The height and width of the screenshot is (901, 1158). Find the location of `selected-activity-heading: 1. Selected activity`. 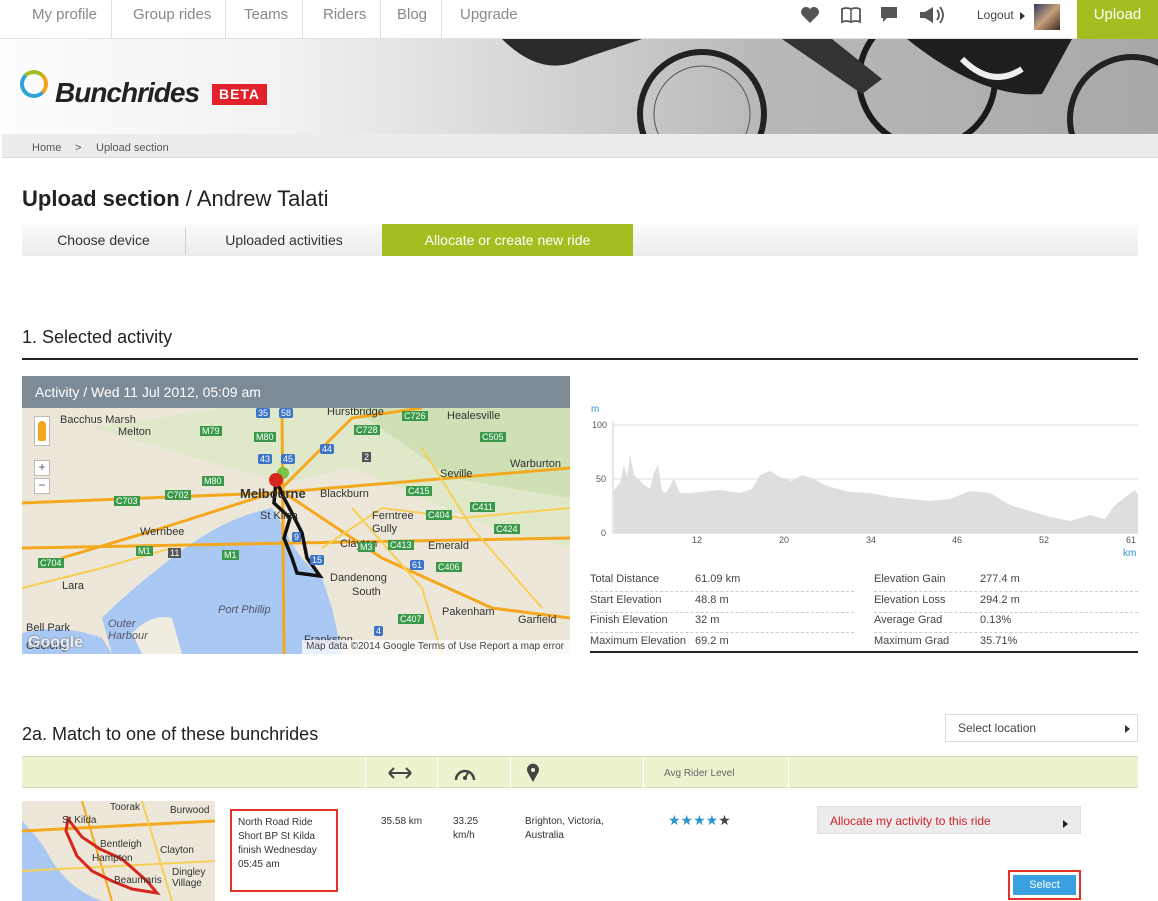

selected-activity-heading: 1. Selected activity is located at coordinates (97, 337).